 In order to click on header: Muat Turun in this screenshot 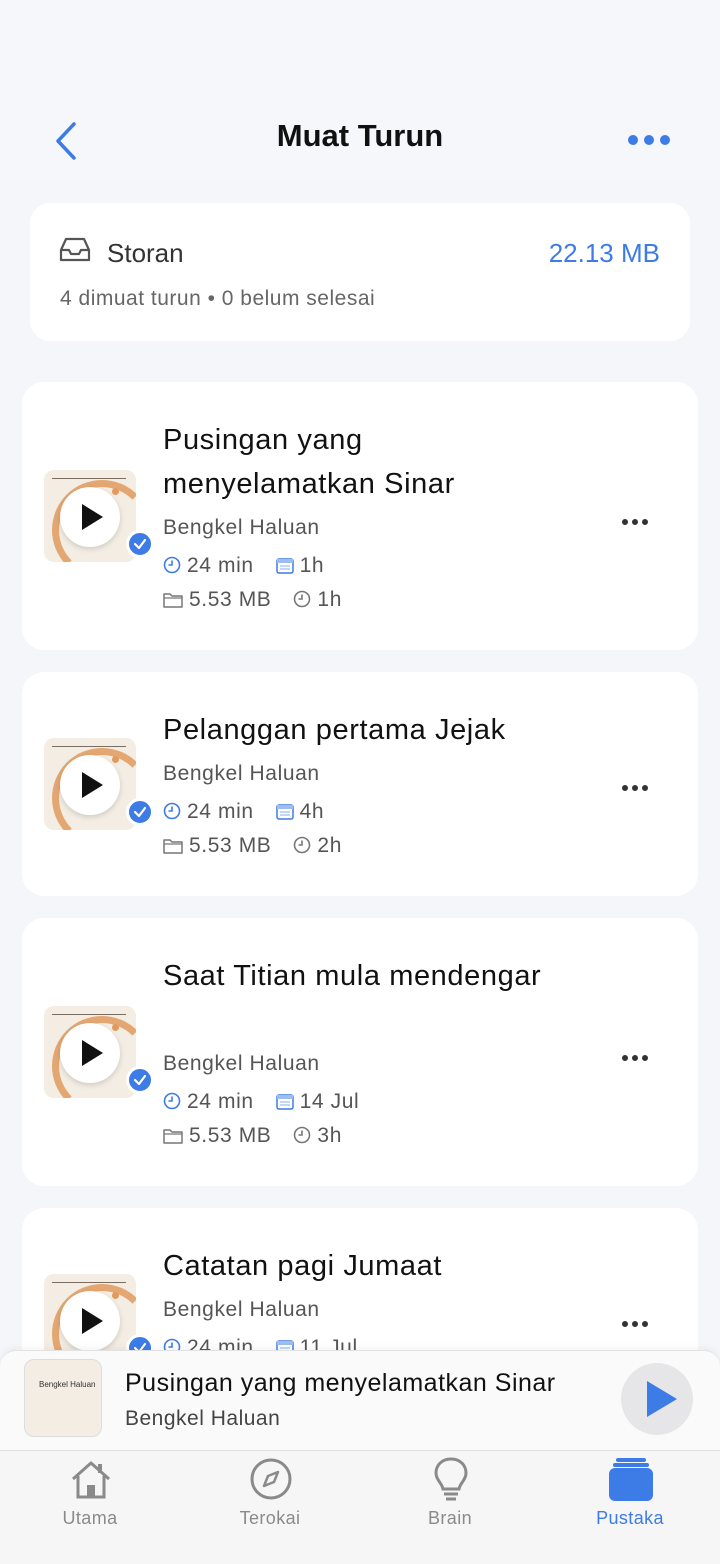, I will do `click(360, 90)`.